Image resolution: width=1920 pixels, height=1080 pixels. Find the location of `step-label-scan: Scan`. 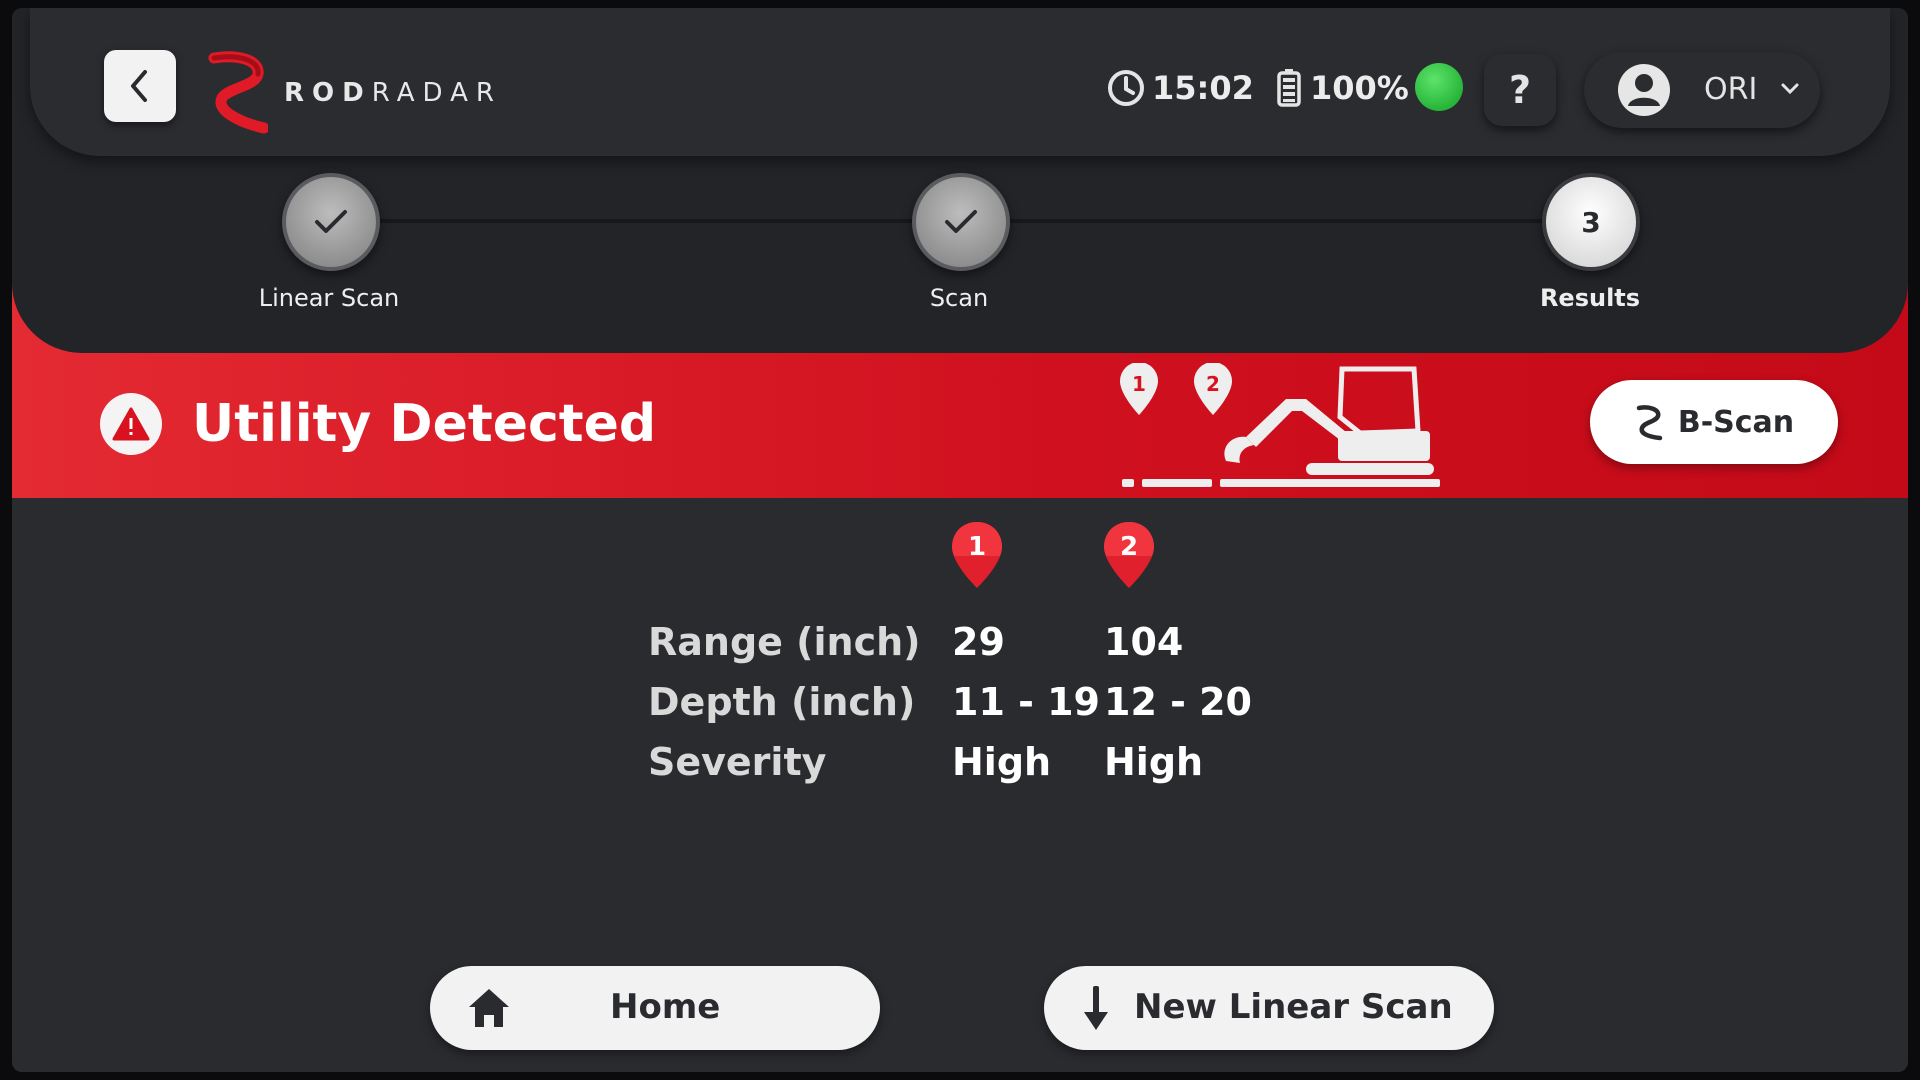

step-label-scan: Scan is located at coordinates (959, 298).